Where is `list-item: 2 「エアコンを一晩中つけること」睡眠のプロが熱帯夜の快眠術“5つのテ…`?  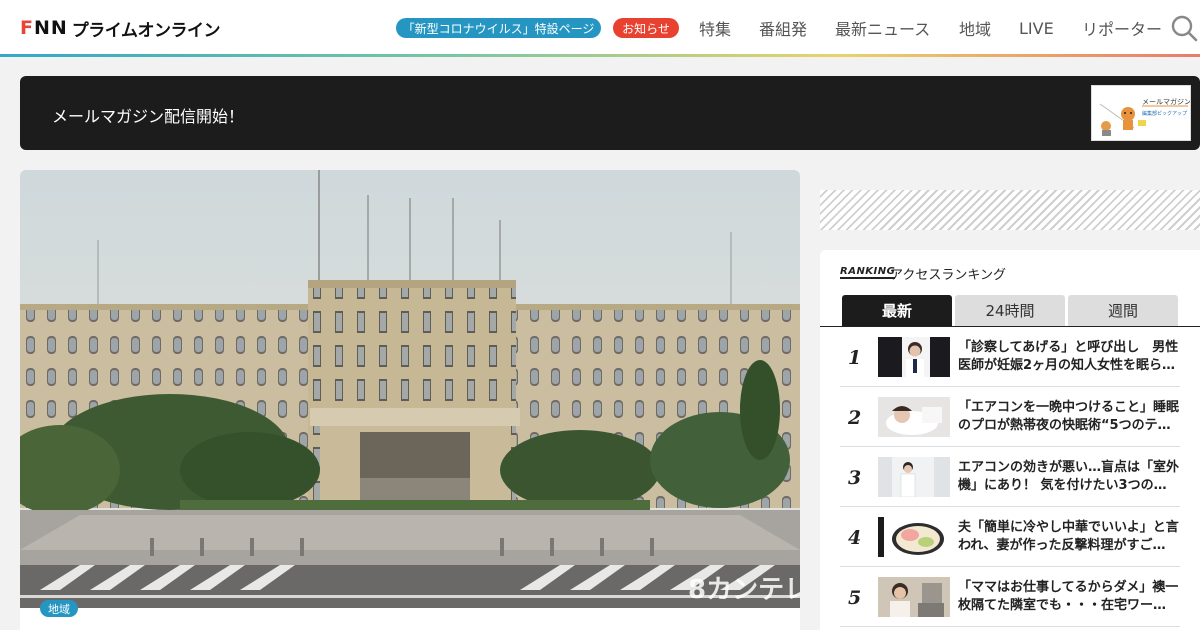 list-item: 2 「エアコンを一晩中つけること」睡眠のプロが熱帯夜の快眠術“5つのテ… is located at coordinates (1010, 417).